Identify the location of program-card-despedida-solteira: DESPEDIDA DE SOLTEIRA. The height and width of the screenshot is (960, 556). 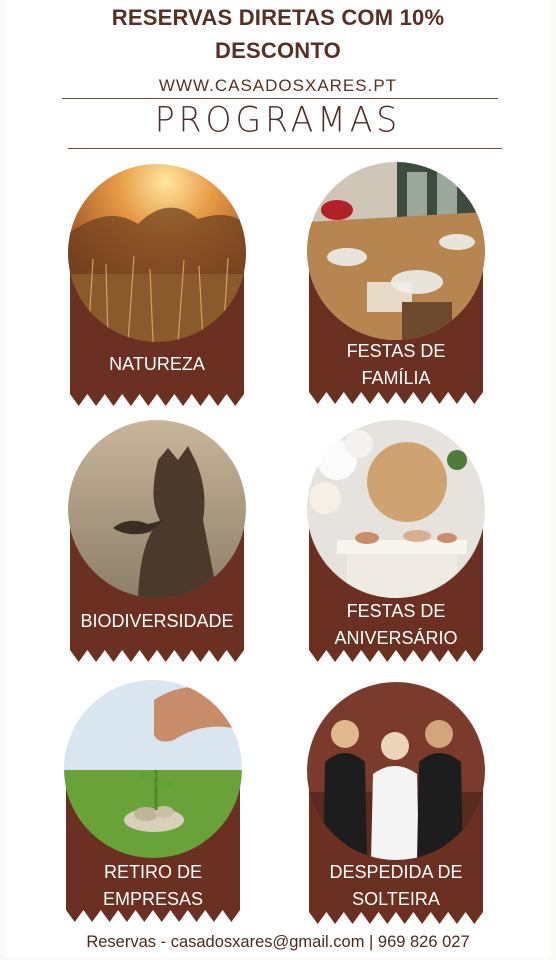
(396, 803).